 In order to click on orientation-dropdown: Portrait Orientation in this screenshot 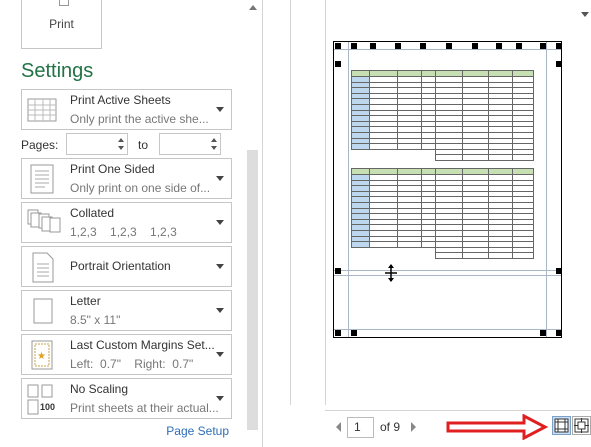, I will do `click(126, 266)`.